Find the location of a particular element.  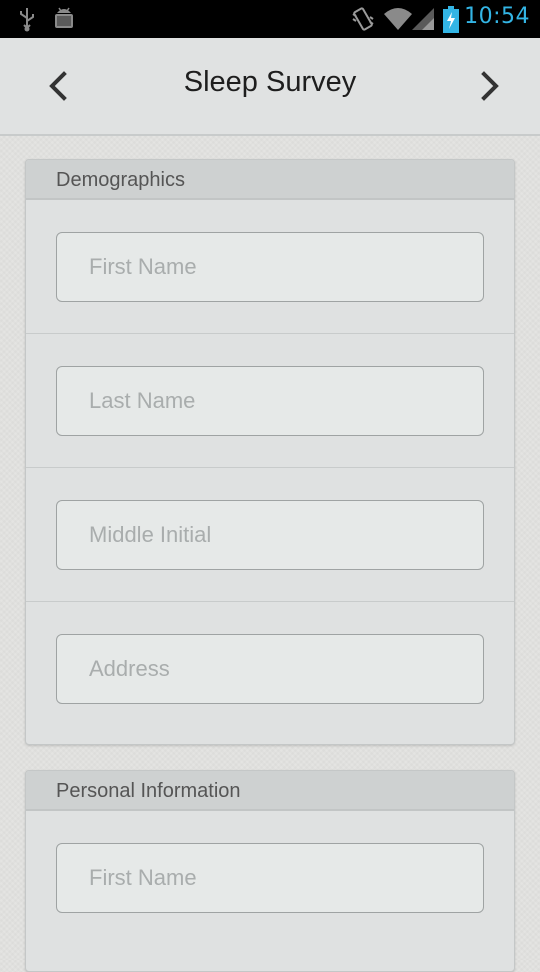

middle-initial-field is located at coordinates (270, 535).